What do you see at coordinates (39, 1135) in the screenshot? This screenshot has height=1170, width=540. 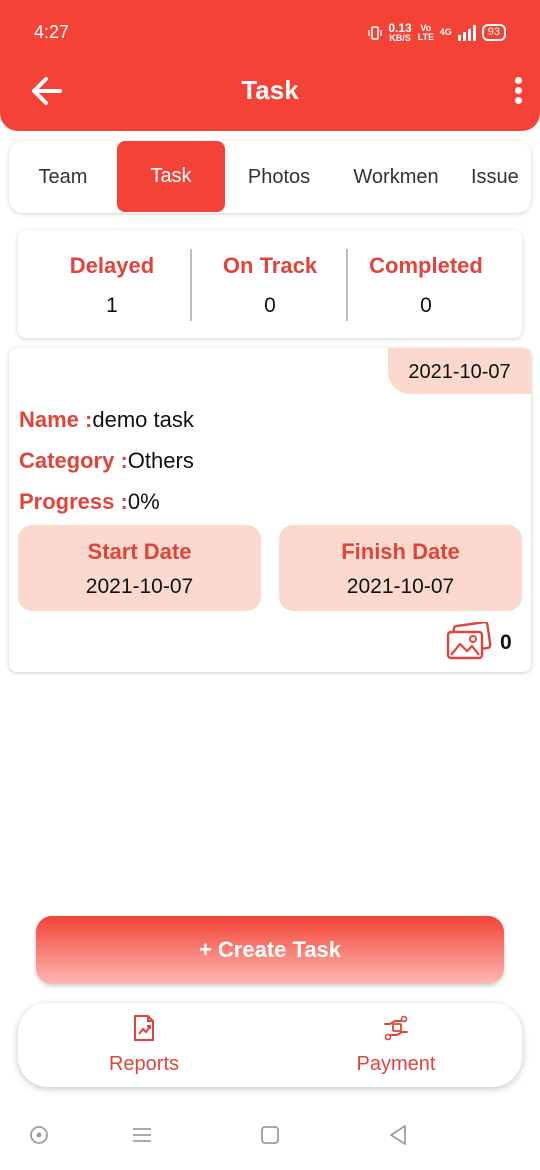 I see `assistant-circle-icon` at bounding box center [39, 1135].